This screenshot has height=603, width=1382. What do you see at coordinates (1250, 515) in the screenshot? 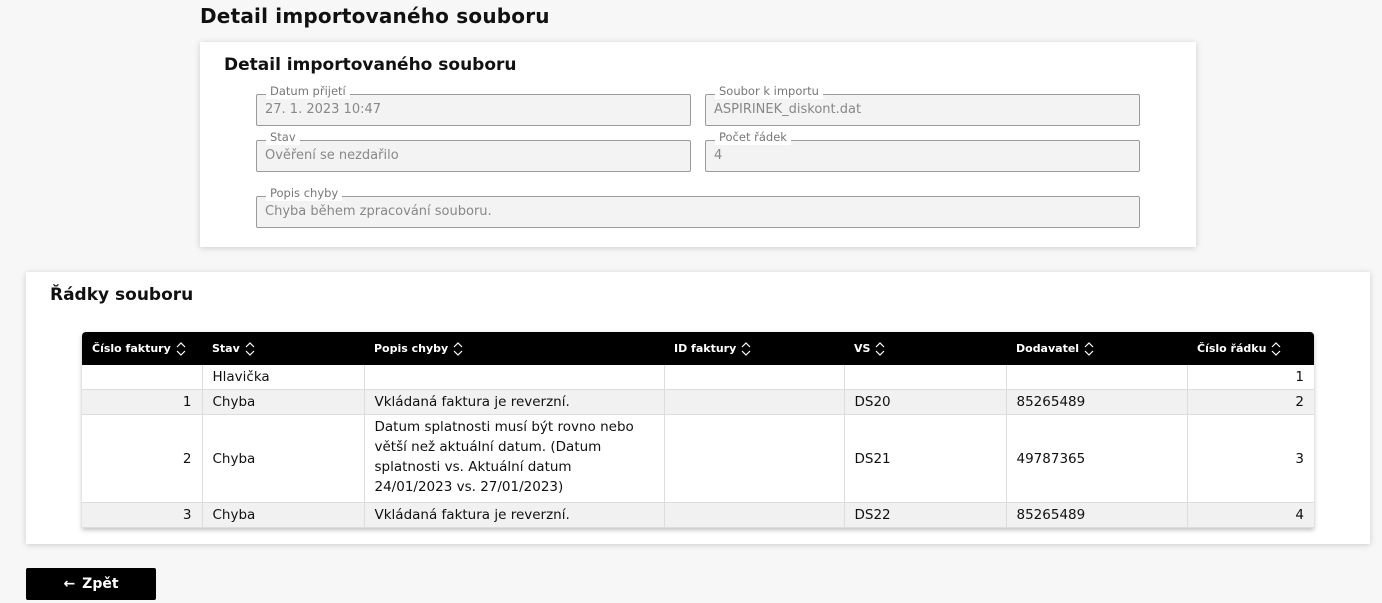
I see `cell-cislo-radku: 4` at bounding box center [1250, 515].